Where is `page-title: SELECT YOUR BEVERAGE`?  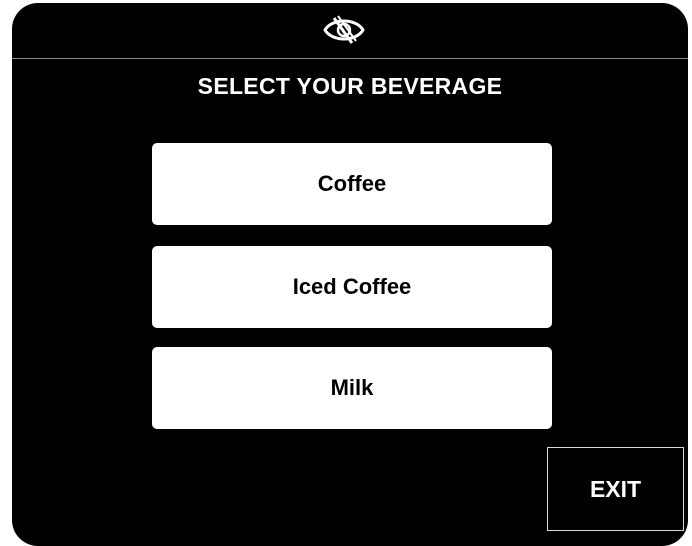 page-title: SELECT YOUR BEVERAGE is located at coordinates (350, 86).